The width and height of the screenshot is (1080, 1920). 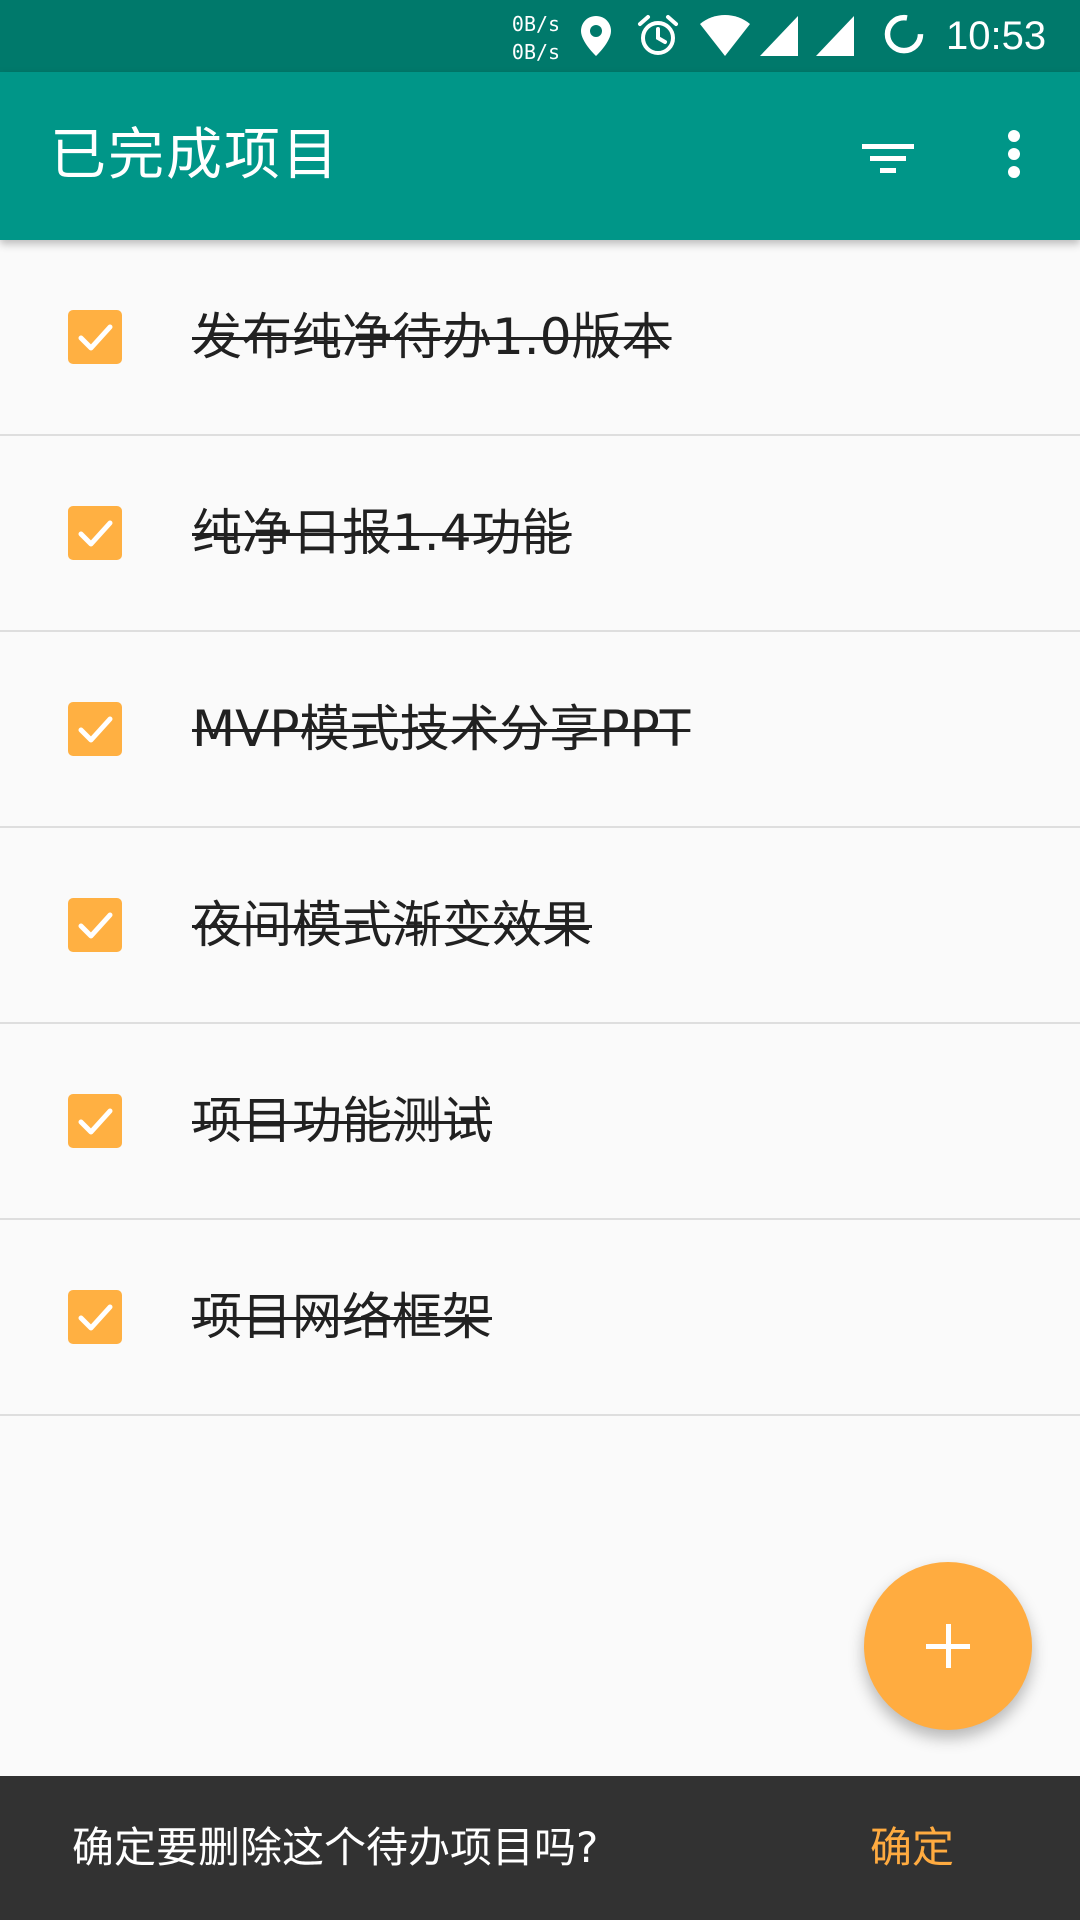 I want to click on wifi-icon, so click(x=725, y=35).